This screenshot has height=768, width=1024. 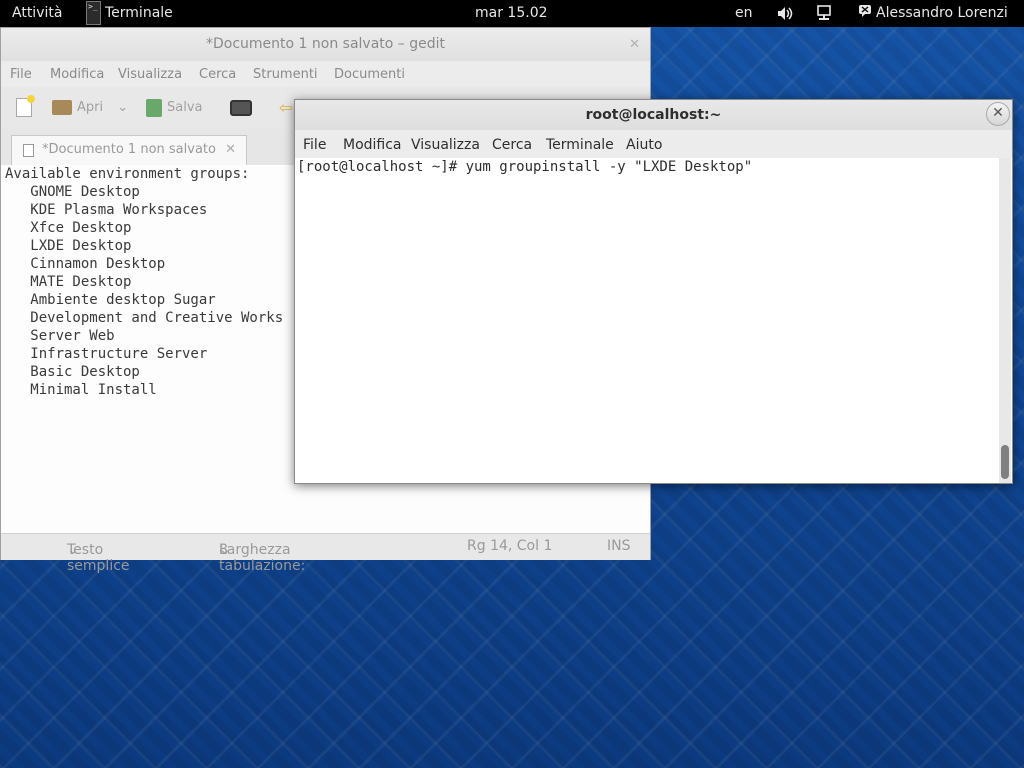 I want to click on new-document-button, so click(x=25, y=107).